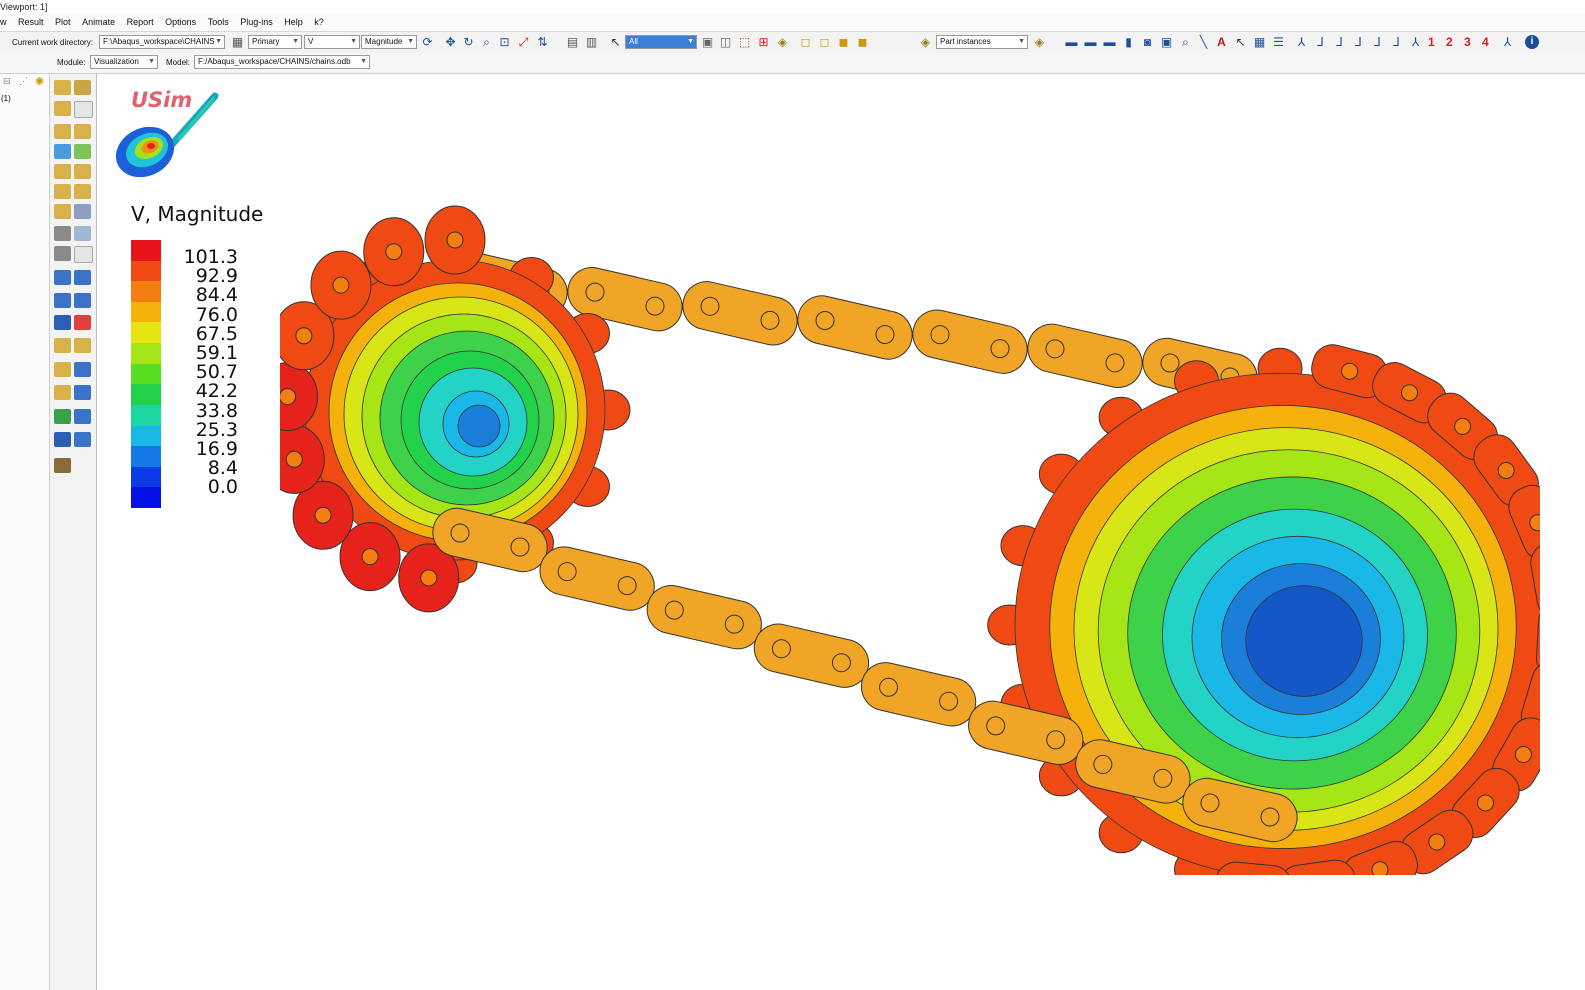  Describe the element at coordinates (661, 42) in the screenshot. I see `selection-combo: All ▼` at that location.